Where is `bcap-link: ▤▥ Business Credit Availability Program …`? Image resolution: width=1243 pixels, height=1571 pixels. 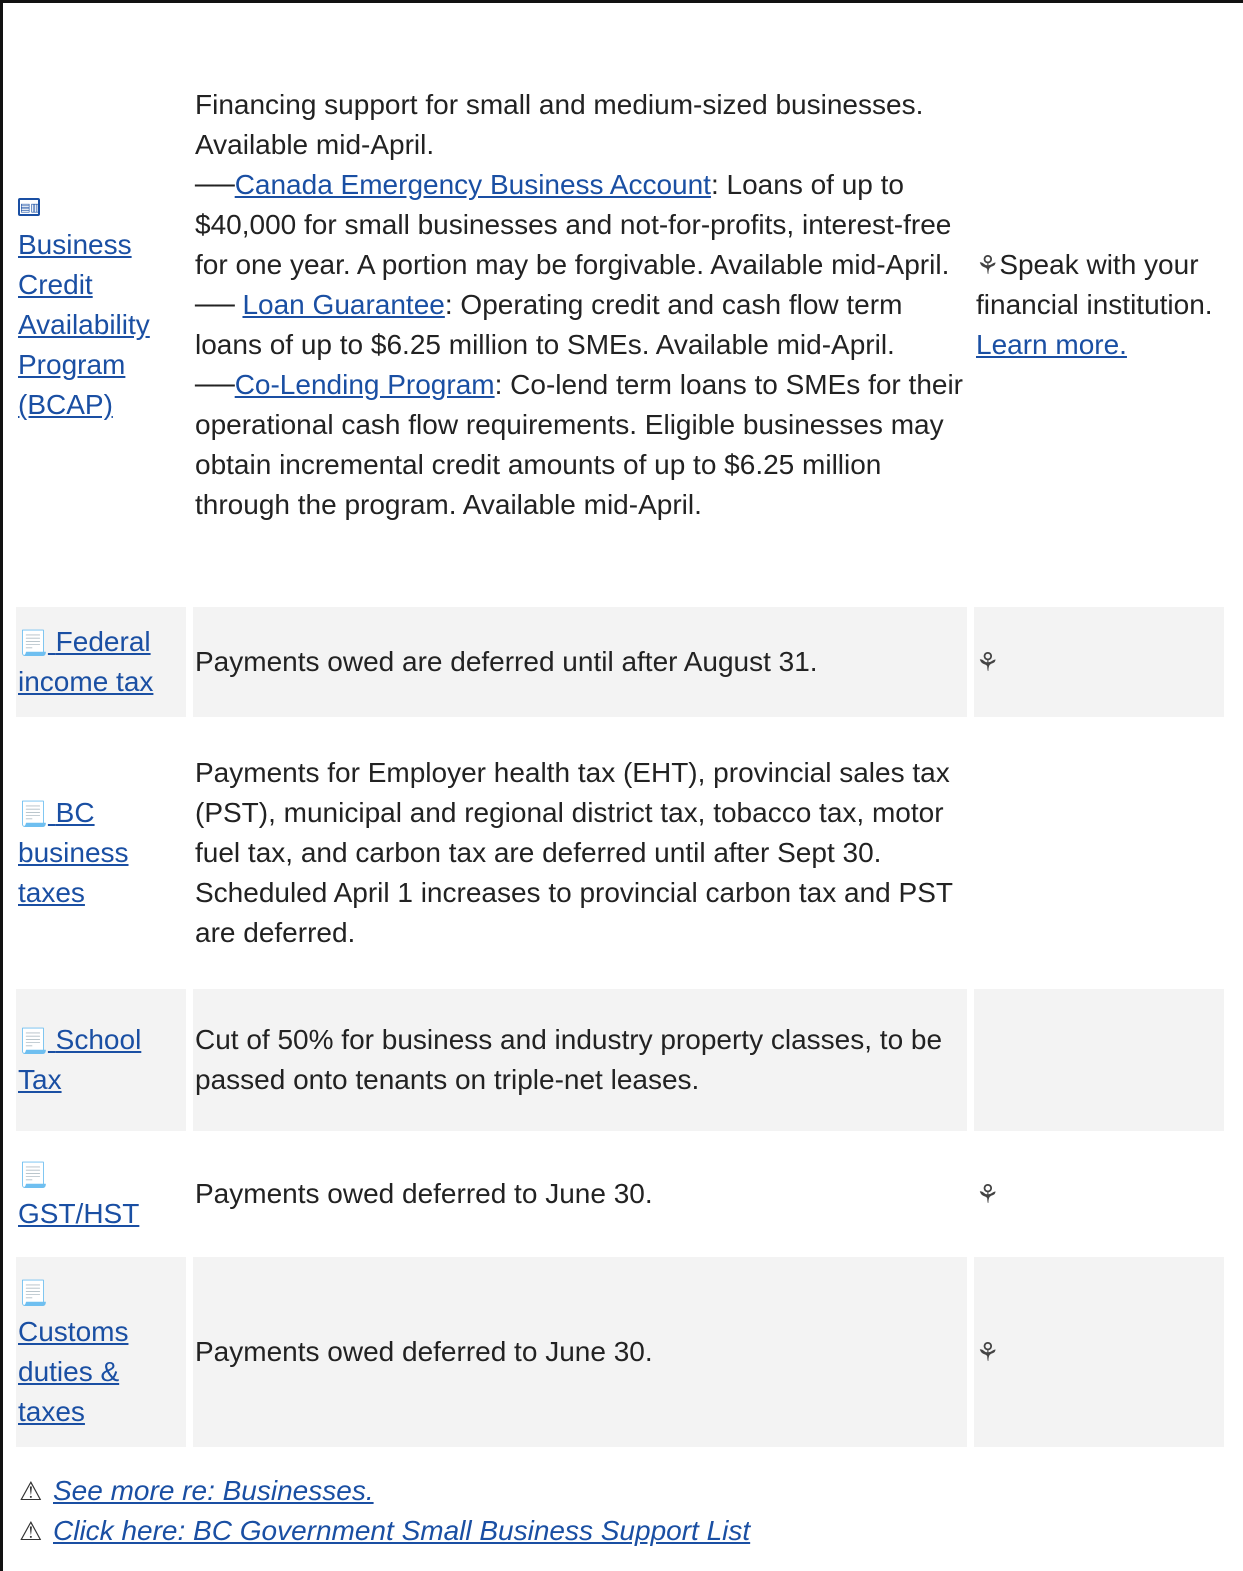 bcap-link: ▤▥ Business Credit Availability Program … is located at coordinates (84, 304).